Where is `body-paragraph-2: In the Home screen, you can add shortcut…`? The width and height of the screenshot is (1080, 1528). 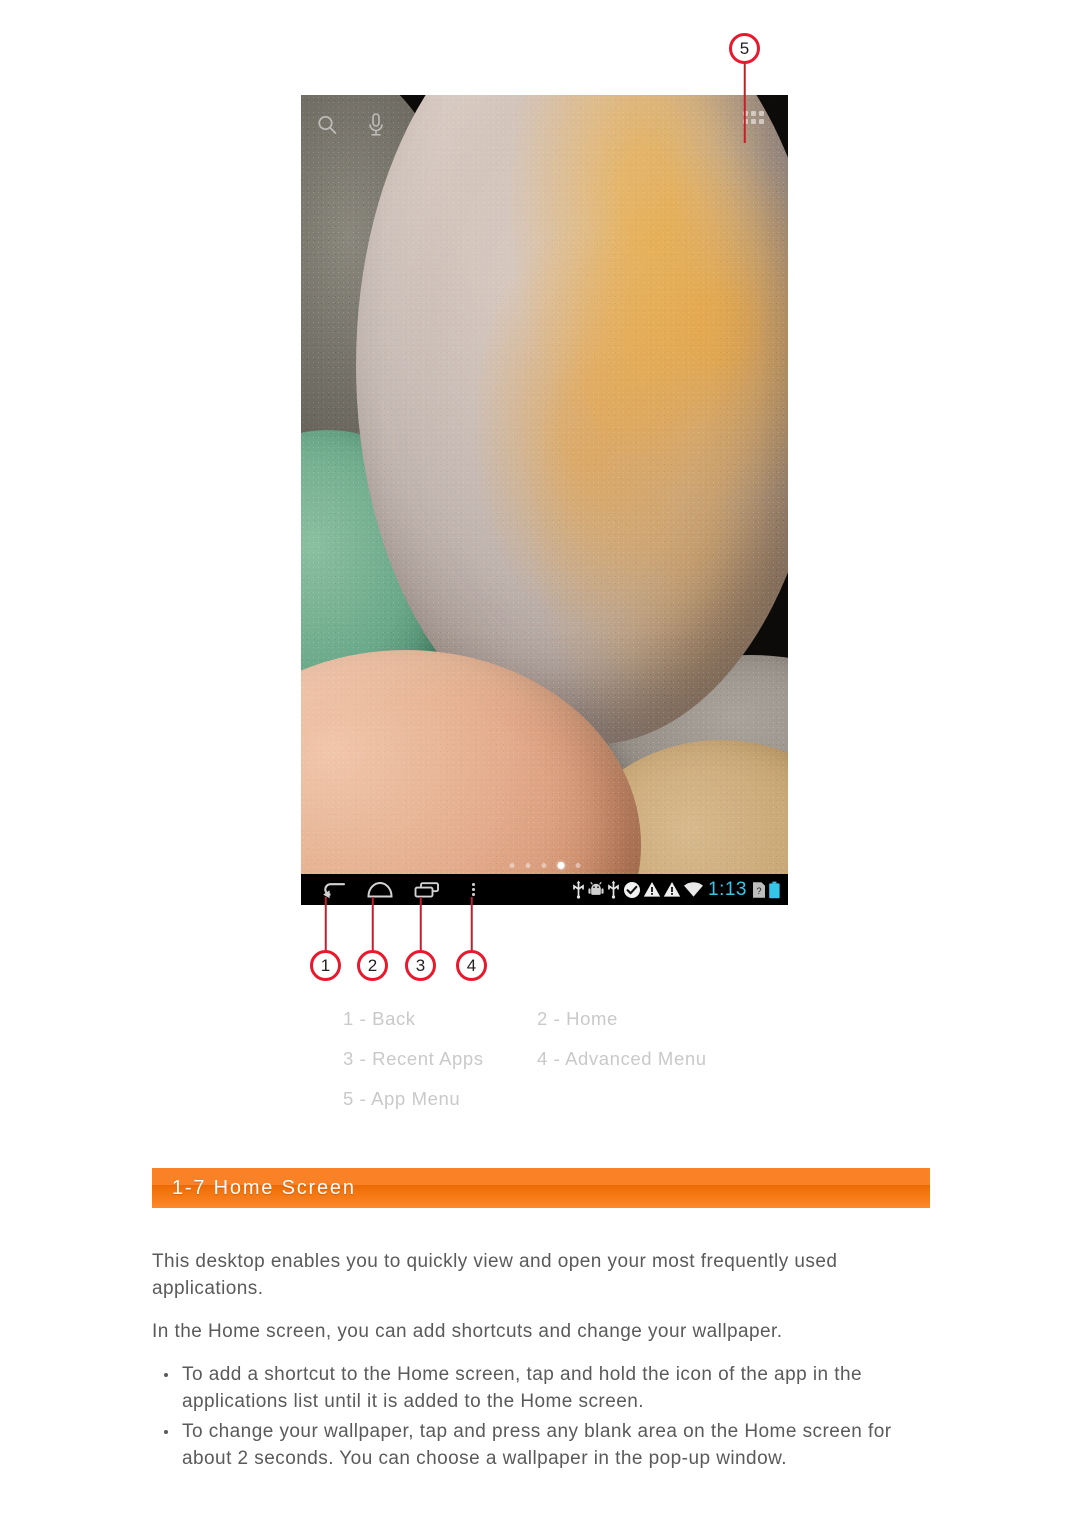
body-paragraph-2: In the Home screen, you can add shortcut… is located at coordinates (467, 1331).